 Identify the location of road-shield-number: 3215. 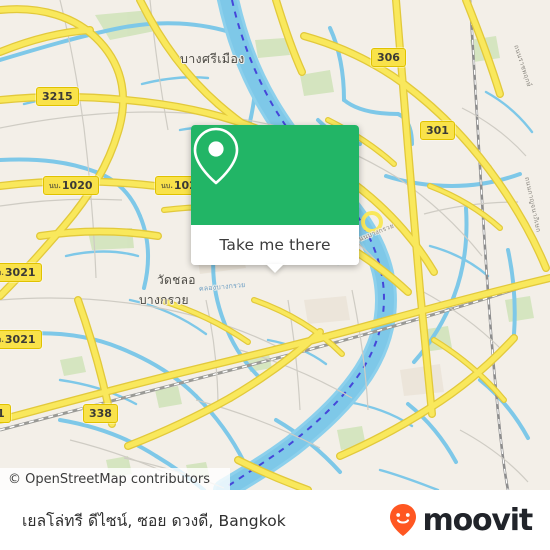
(57, 96).